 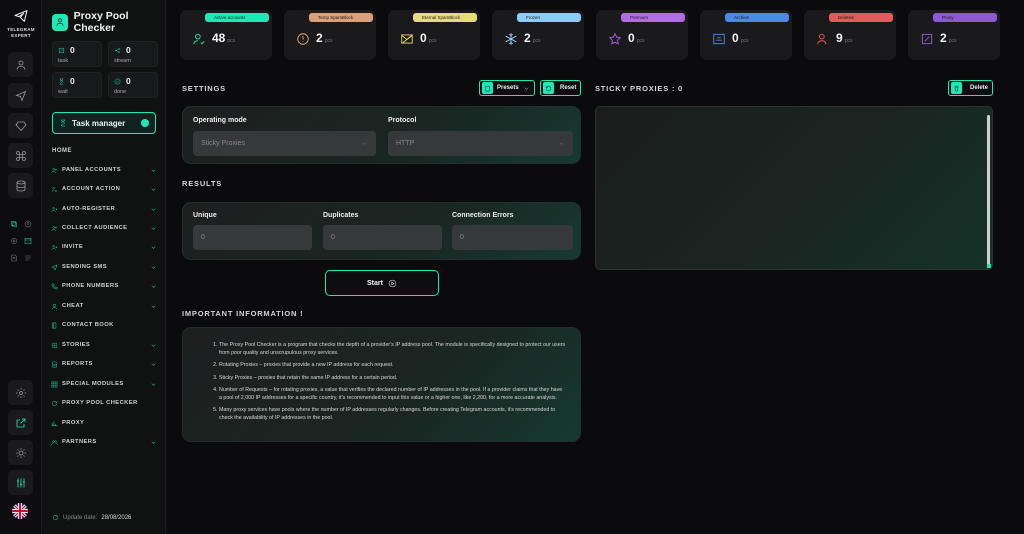 I want to click on nav-item-collect-audience: COLLECT AUDIENCE, so click(x=104, y=228).